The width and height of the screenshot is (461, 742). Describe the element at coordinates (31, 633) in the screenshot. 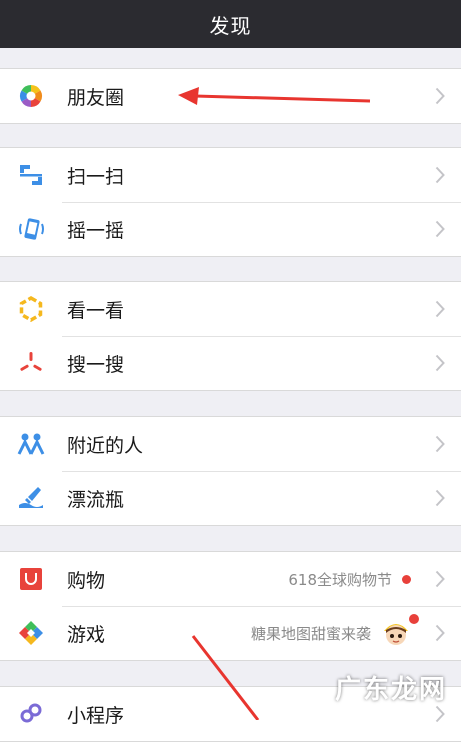

I see `games-icon` at that location.